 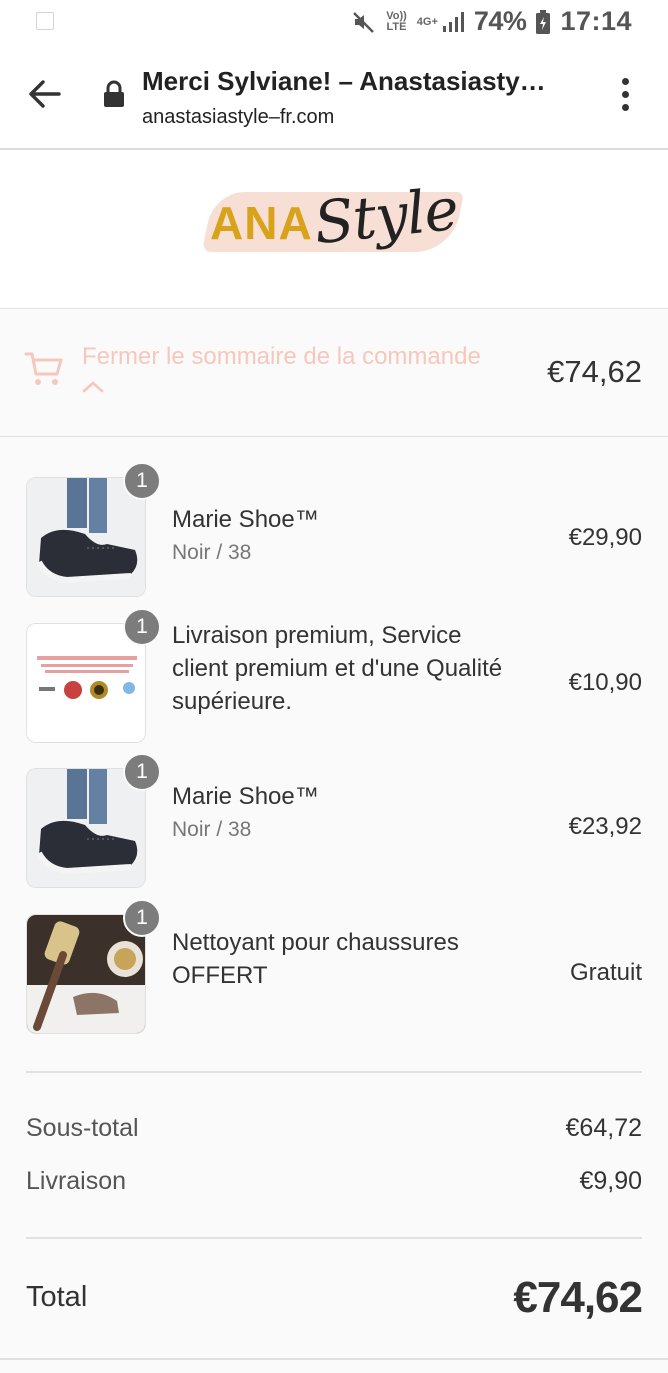 I want to click on chevron-up-icon, so click(x=93, y=387).